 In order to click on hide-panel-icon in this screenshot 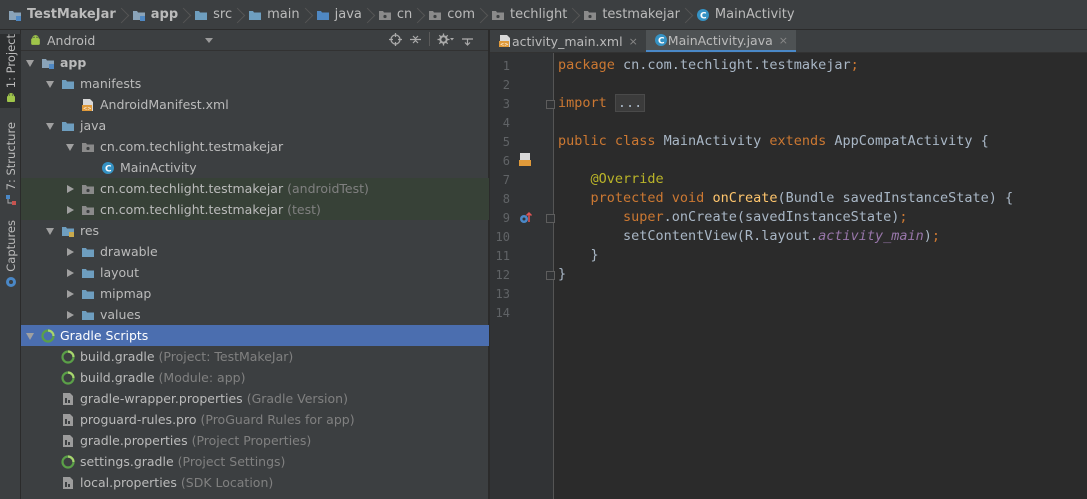, I will do `click(467, 39)`.